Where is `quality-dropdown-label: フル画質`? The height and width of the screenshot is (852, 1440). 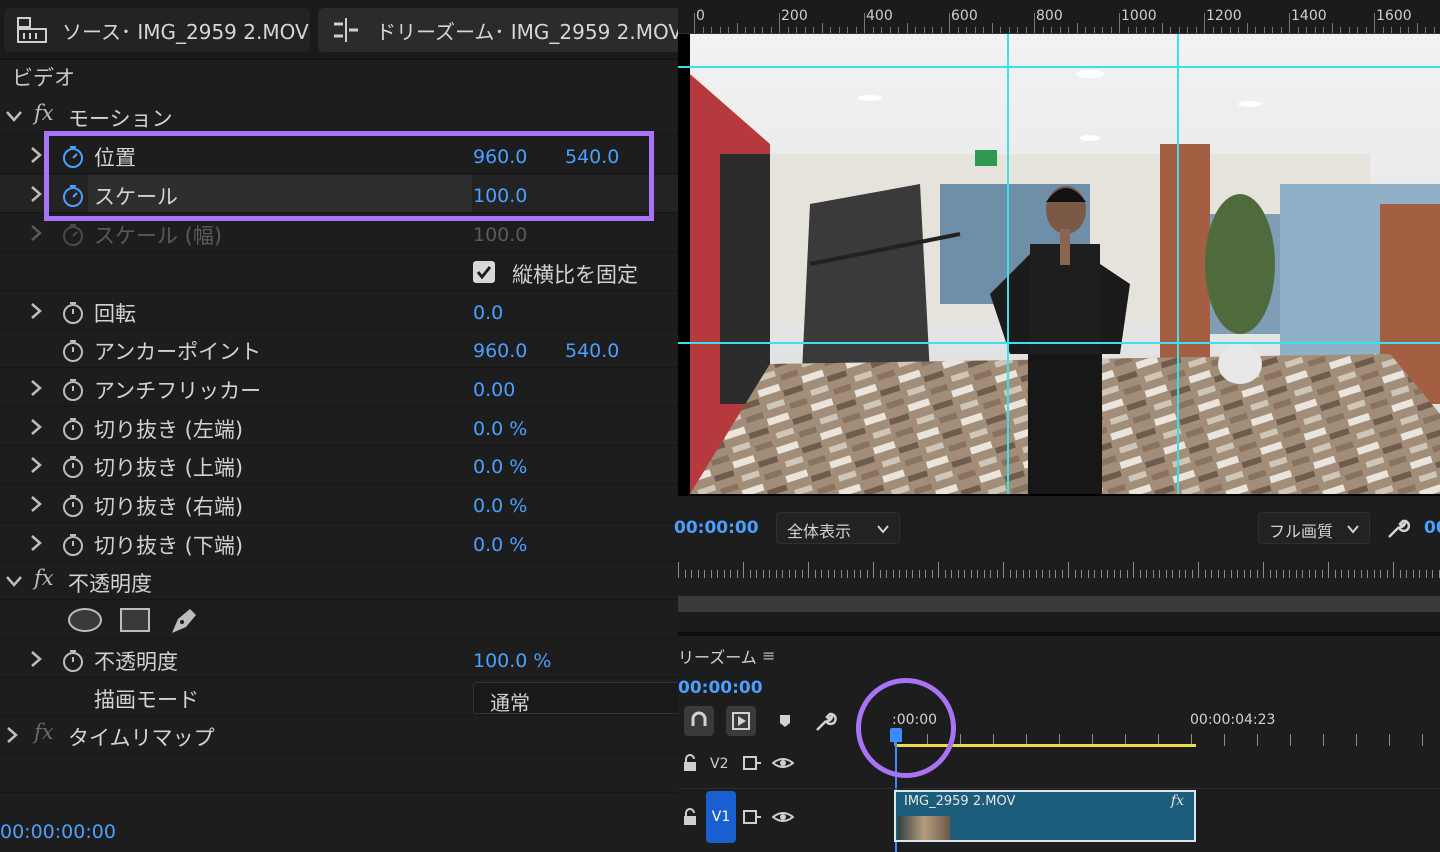 quality-dropdown-label: フル画質 is located at coordinates (1301, 531).